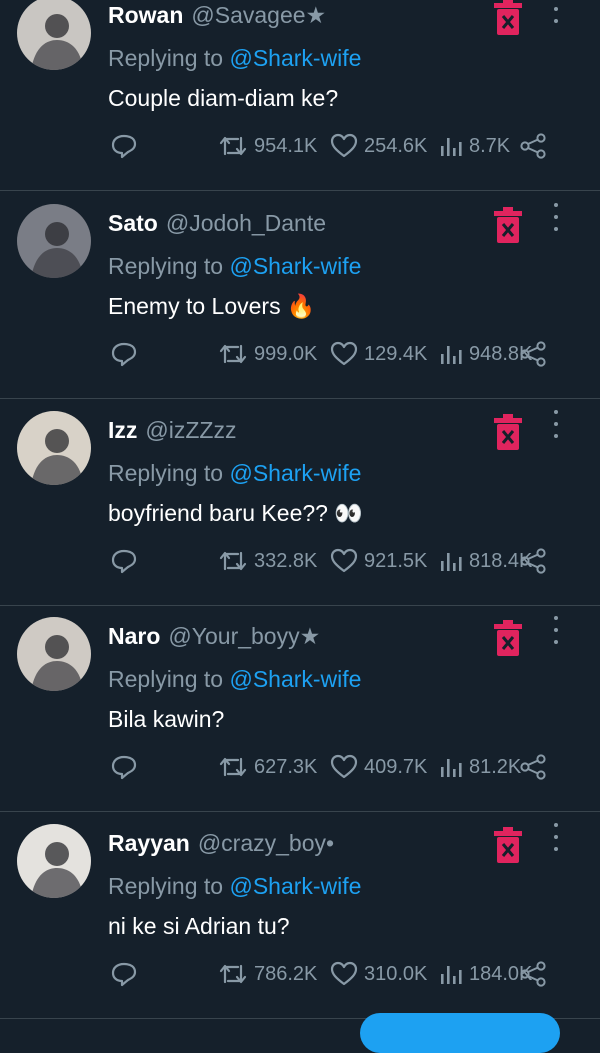  I want to click on retweet-action-button: 999.0K, so click(267, 354).